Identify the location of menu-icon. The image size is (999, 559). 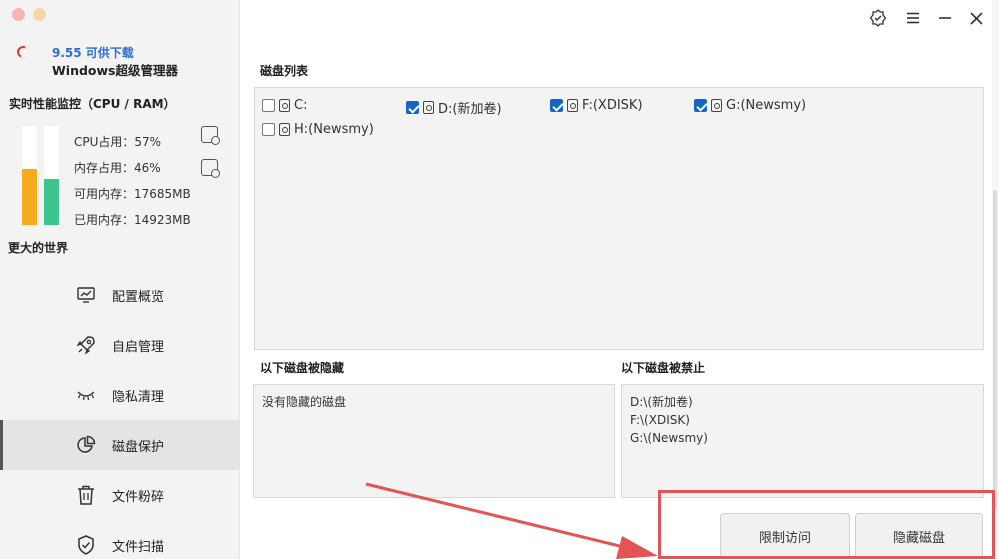
(913, 18).